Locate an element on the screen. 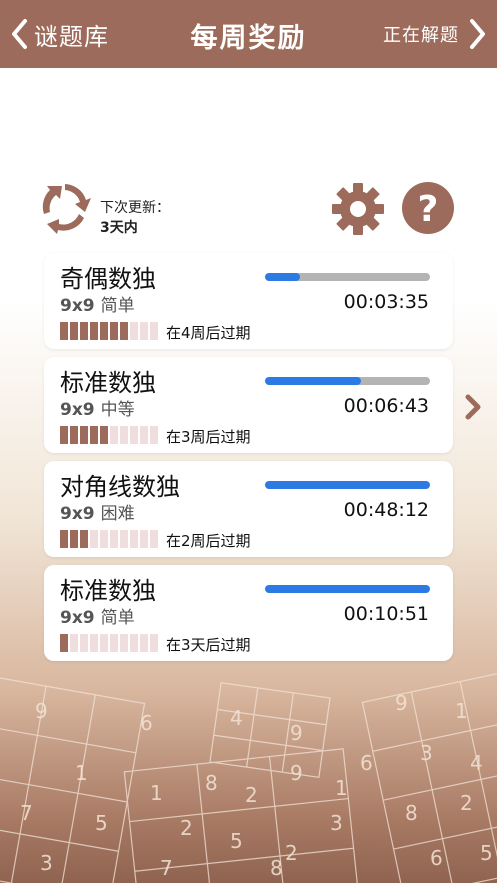 The image size is (497, 883). difficulty-label: 中等 is located at coordinates (117, 410).